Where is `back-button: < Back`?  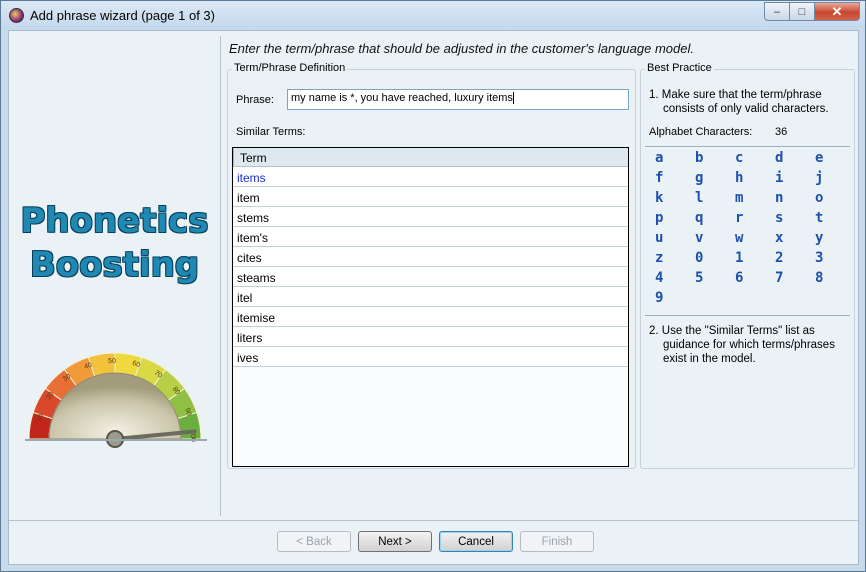
back-button: < Back is located at coordinates (314, 541).